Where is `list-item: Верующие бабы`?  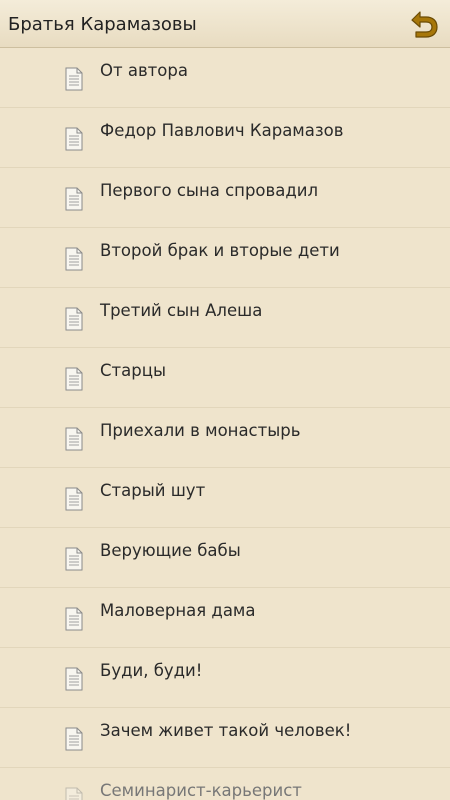 list-item: Верующие бабы is located at coordinates (225, 558).